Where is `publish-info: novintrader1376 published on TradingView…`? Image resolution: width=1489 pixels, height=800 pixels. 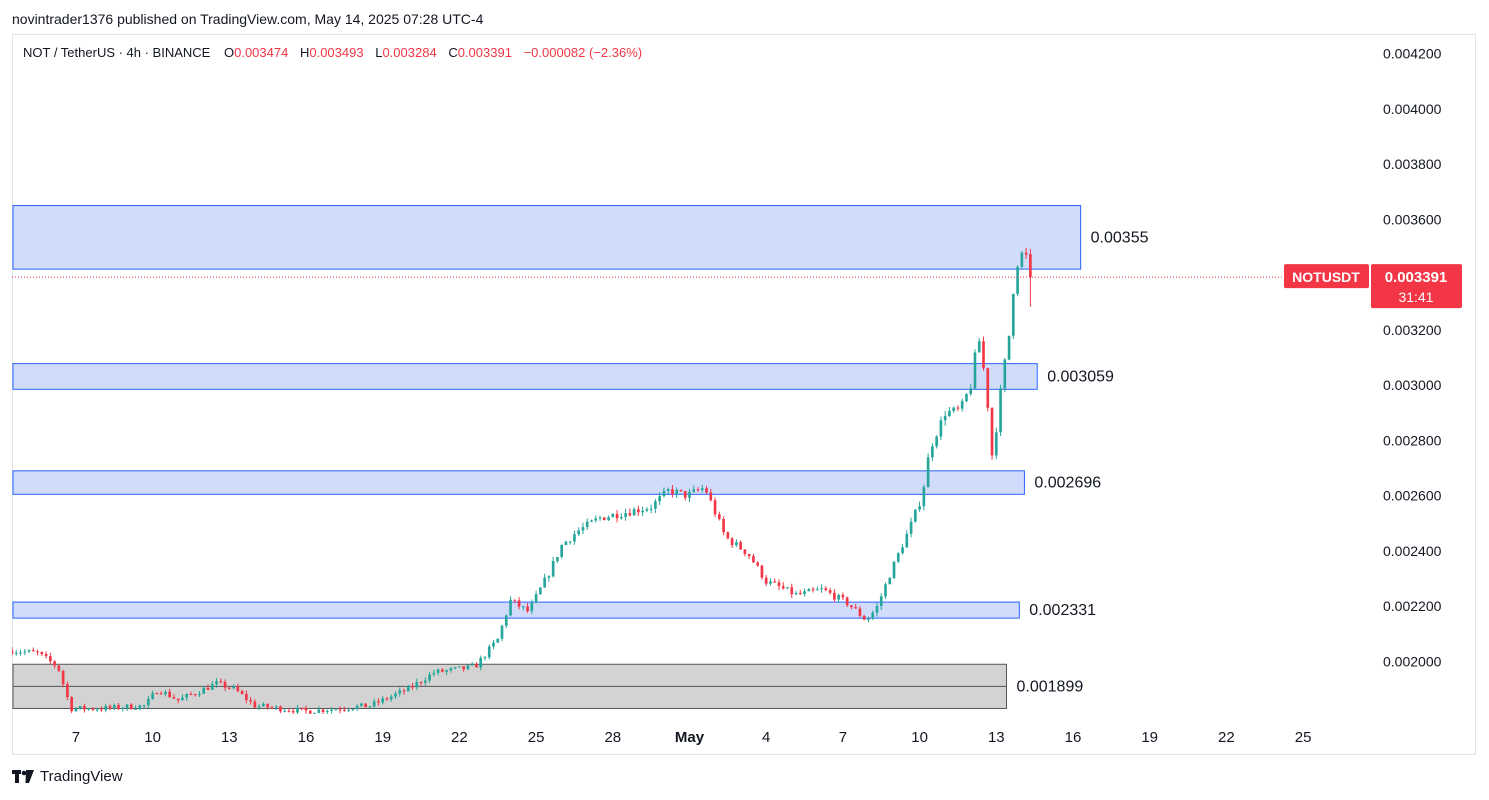 publish-info: novintrader1376 published on TradingView… is located at coordinates (248, 19).